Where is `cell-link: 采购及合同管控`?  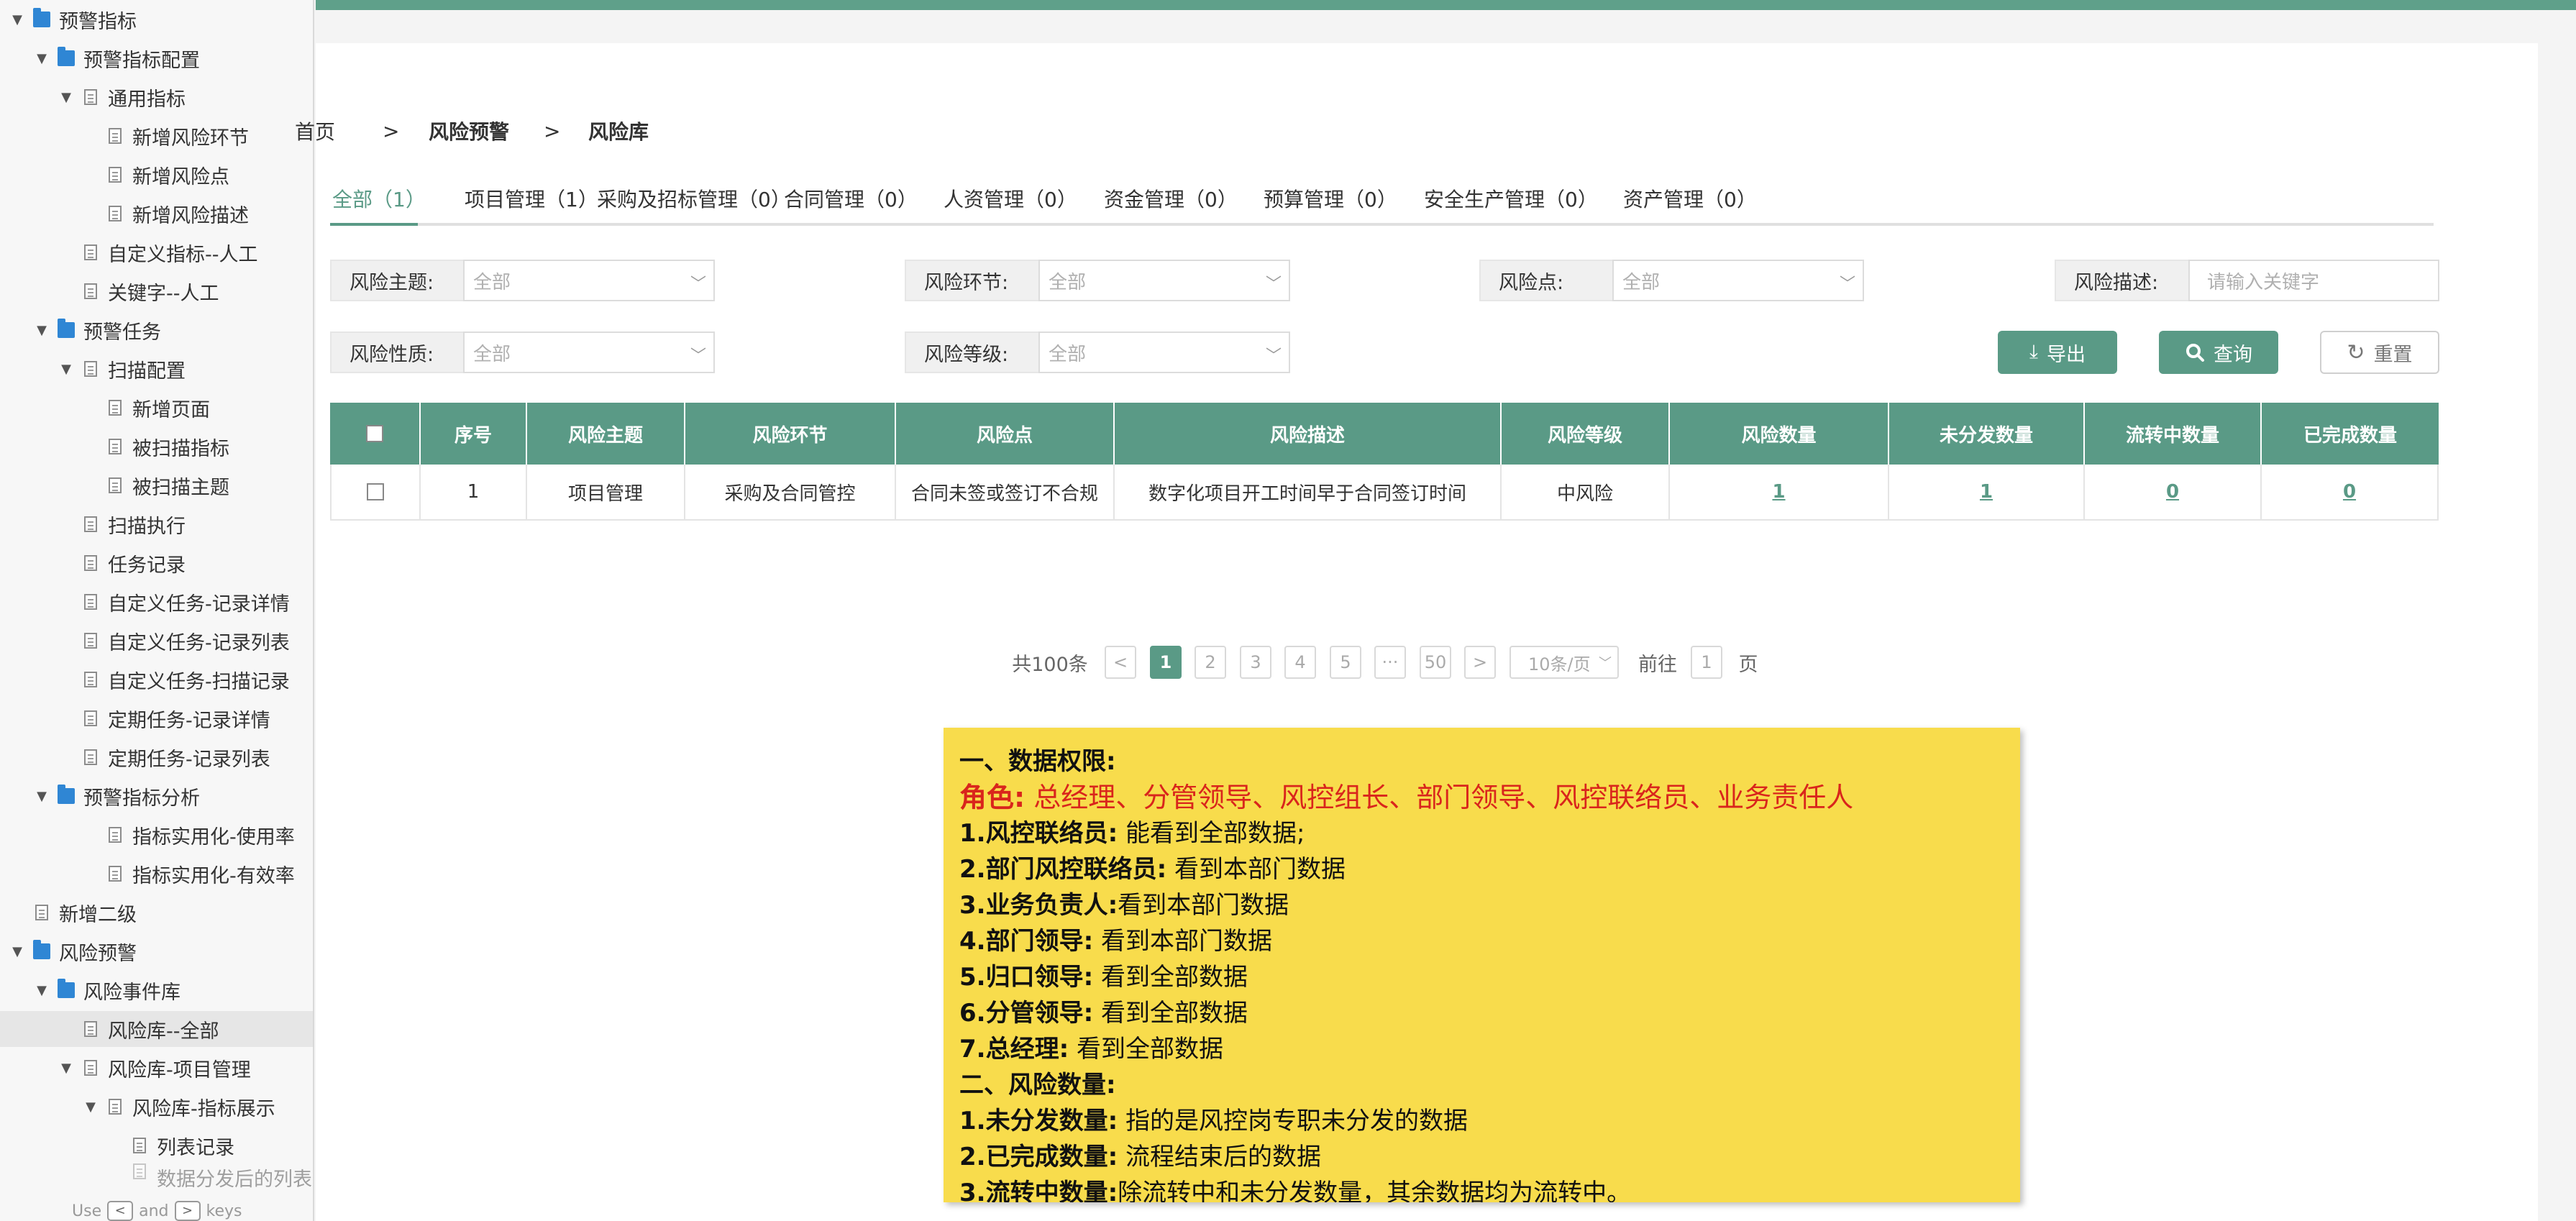
cell-link: 采购及合同管控 is located at coordinates (791, 492).